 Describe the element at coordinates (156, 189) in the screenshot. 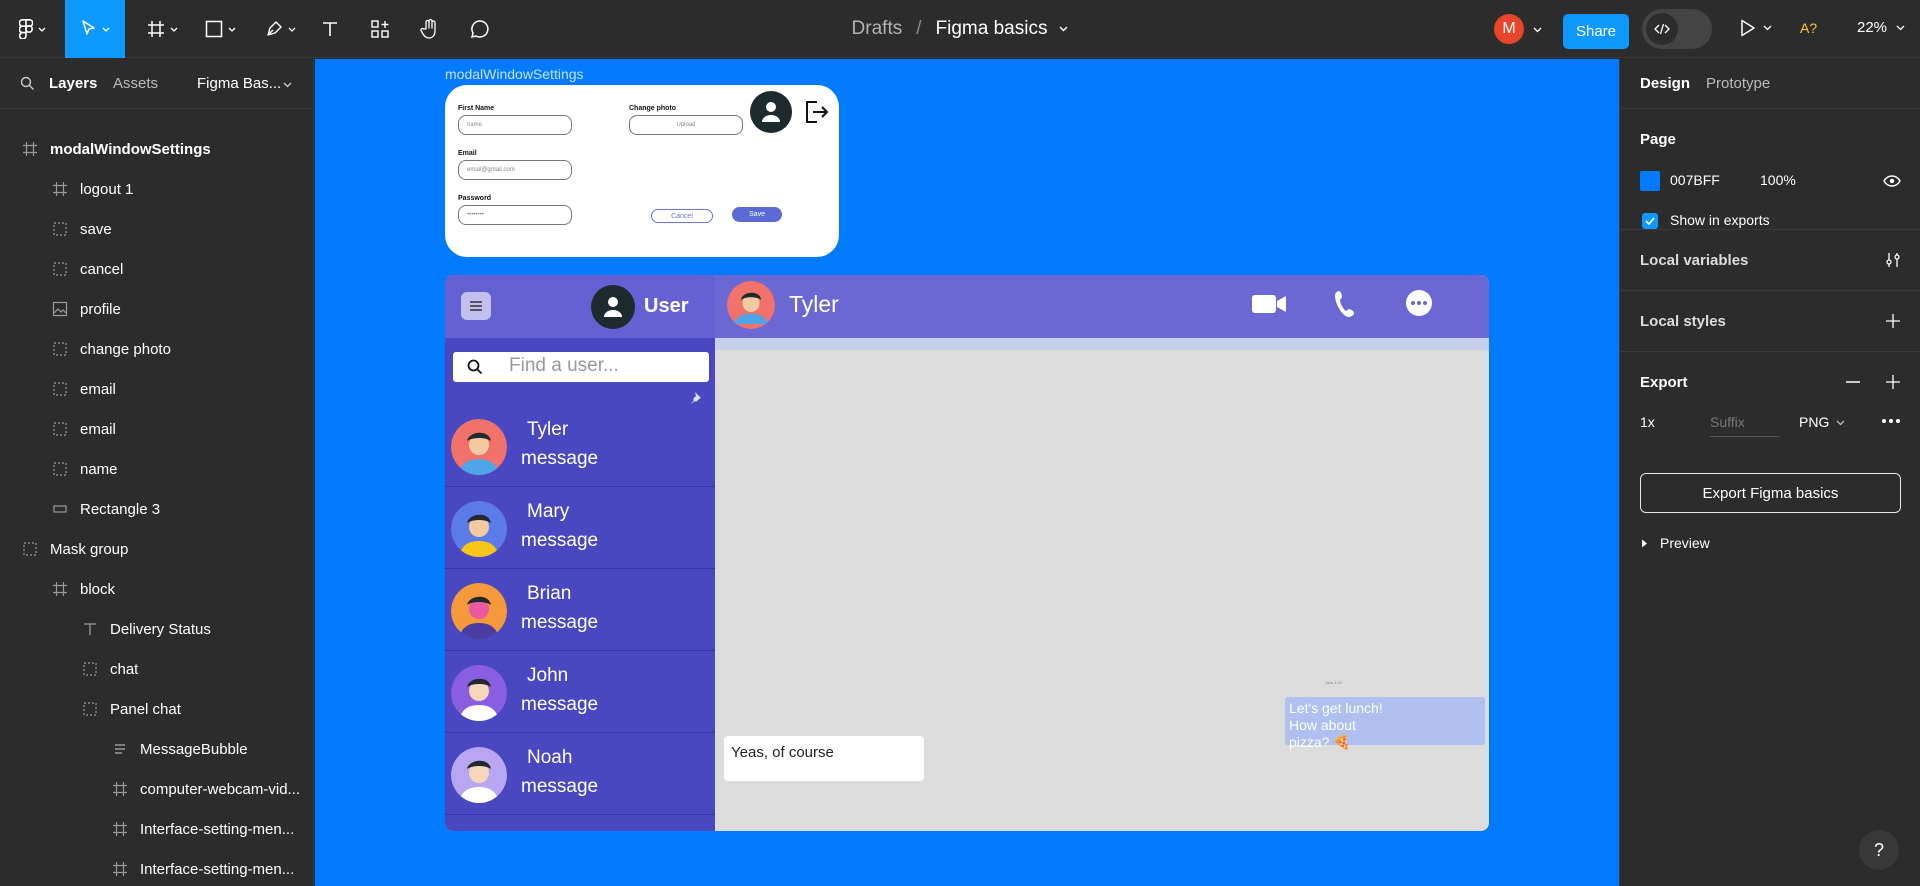

I see `layer-row: logout 1` at that location.